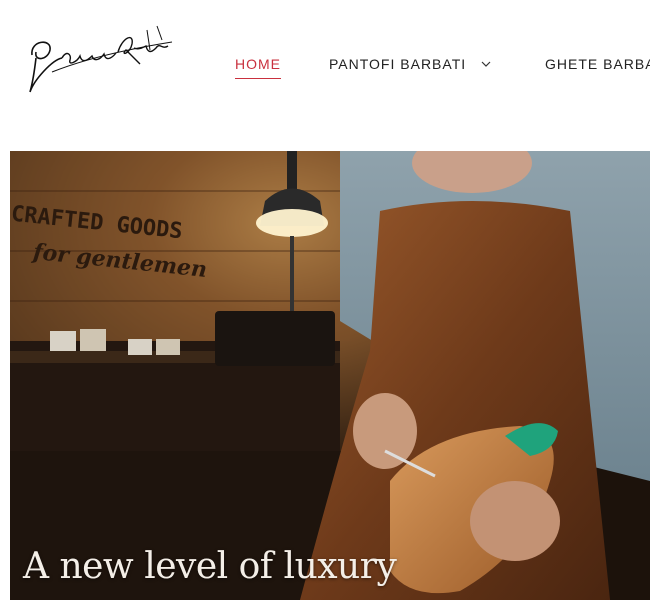 The image size is (650, 600). I want to click on nav-item-pantofi-barbati: PANTOFI BARBATI, so click(410, 64).